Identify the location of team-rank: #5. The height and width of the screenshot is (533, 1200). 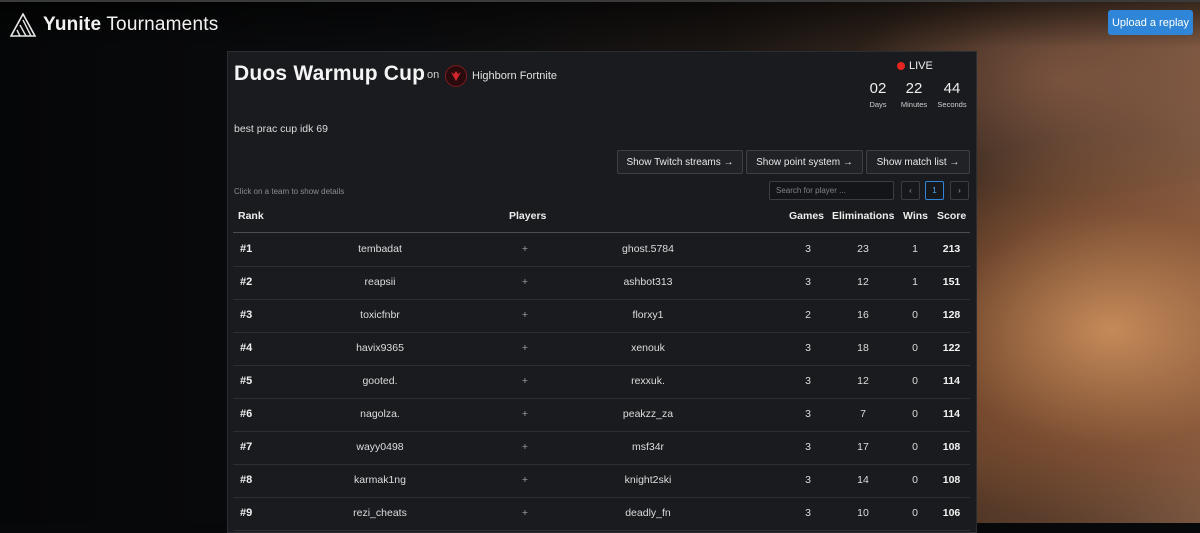
(246, 381).